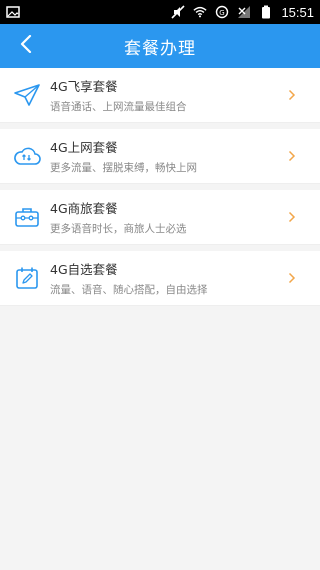 This screenshot has width=320, height=570. Describe the element at coordinates (84, 86) in the screenshot. I see `item-title: 4G飞享套餐` at that location.